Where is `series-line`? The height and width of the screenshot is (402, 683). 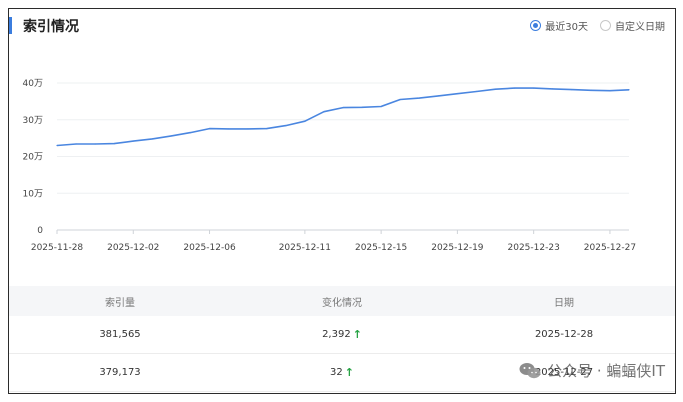
series-line is located at coordinates (343, 117).